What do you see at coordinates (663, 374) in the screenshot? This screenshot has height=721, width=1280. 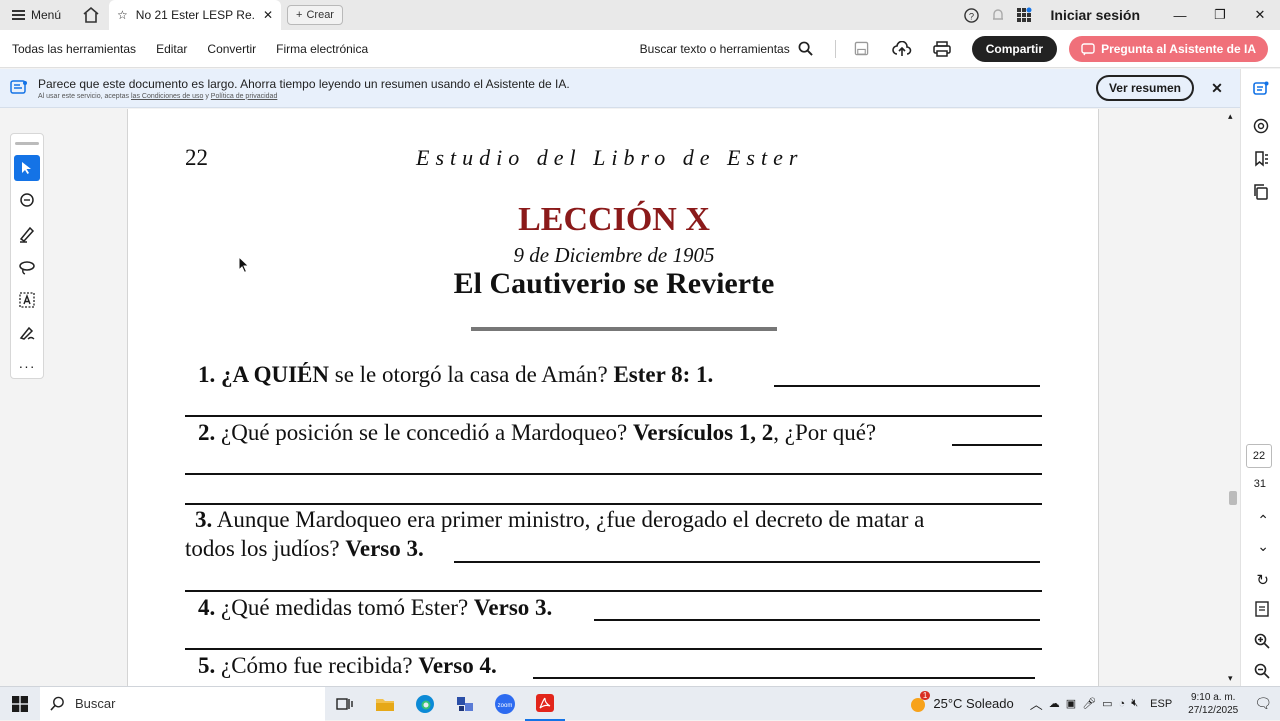 I see `q1-reference: Ester 8: 1.` at bounding box center [663, 374].